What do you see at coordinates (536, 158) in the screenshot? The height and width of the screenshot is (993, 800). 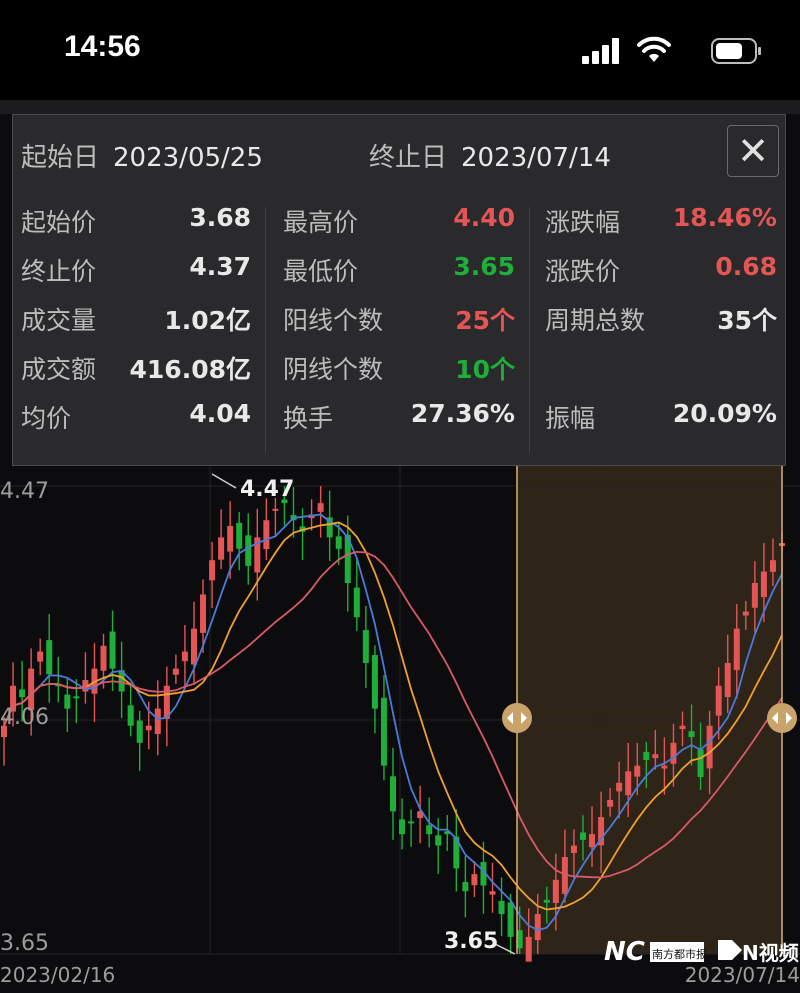 I see `end-date-value: 2023/07/14` at bounding box center [536, 158].